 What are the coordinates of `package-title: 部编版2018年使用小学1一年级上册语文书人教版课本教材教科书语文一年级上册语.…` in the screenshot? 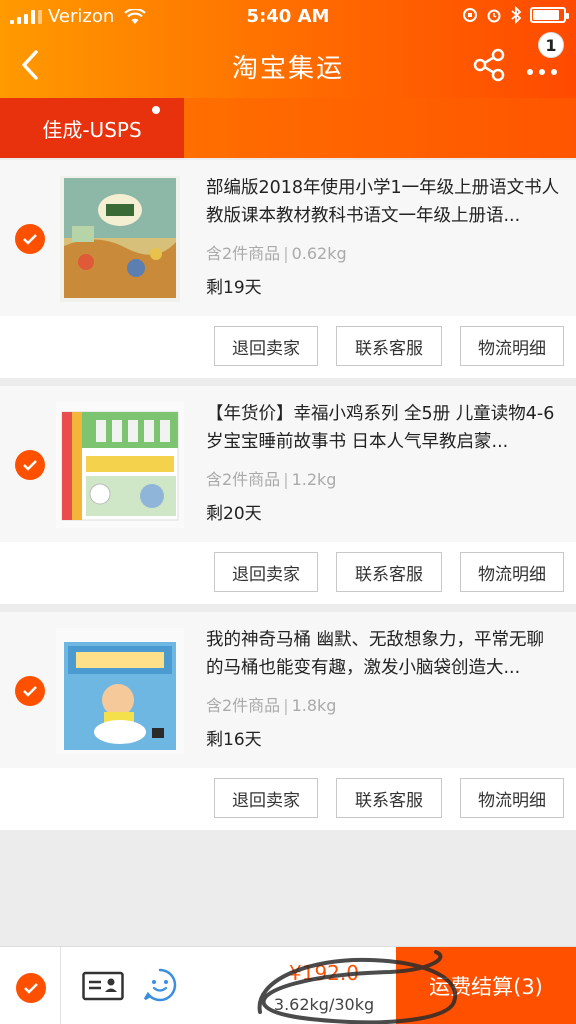 It's located at (383, 202).